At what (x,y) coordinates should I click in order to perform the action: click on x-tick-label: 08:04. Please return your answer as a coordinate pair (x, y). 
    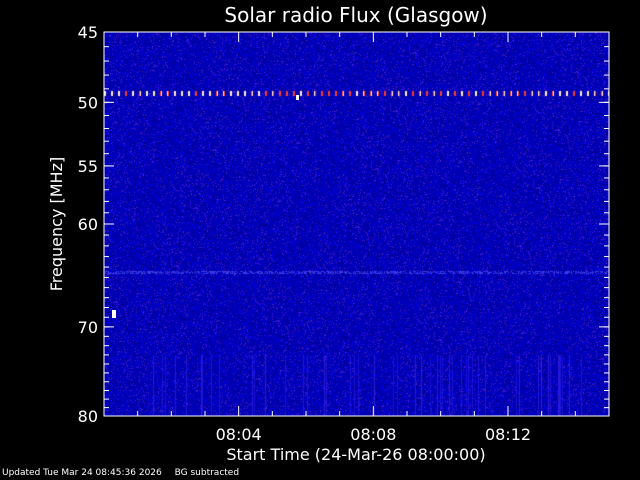
    Looking at the image, I should click on (239, 434).